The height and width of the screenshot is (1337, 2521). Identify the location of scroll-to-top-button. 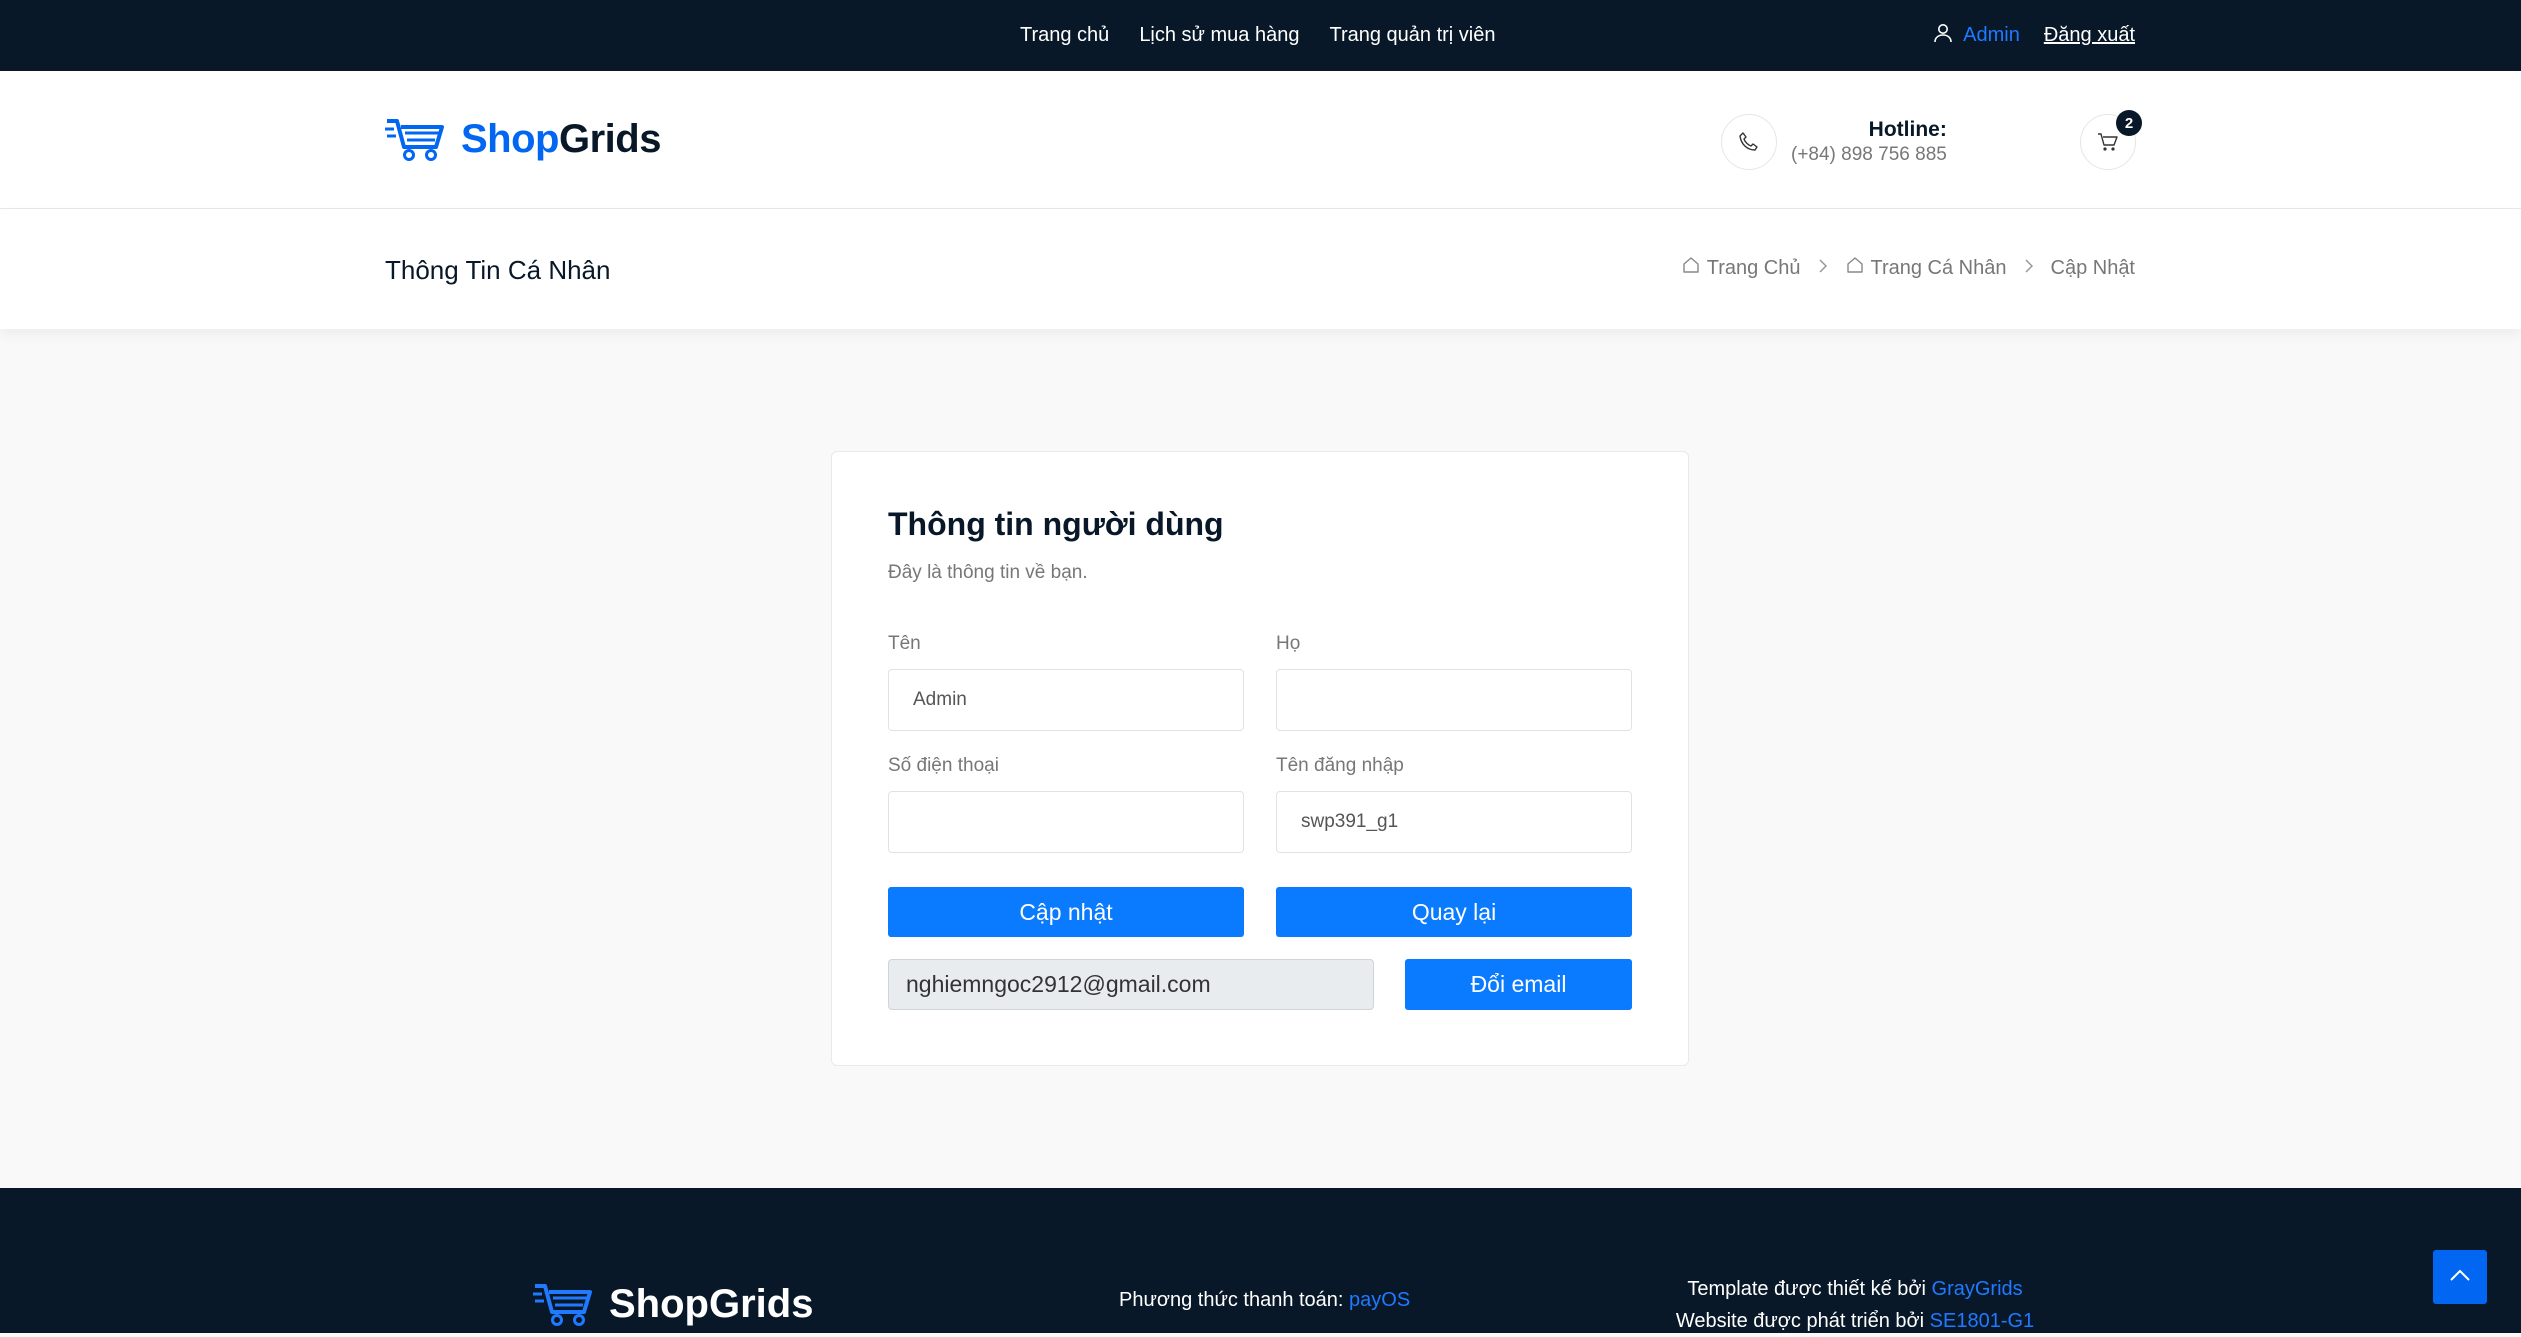
(2460, 1277).